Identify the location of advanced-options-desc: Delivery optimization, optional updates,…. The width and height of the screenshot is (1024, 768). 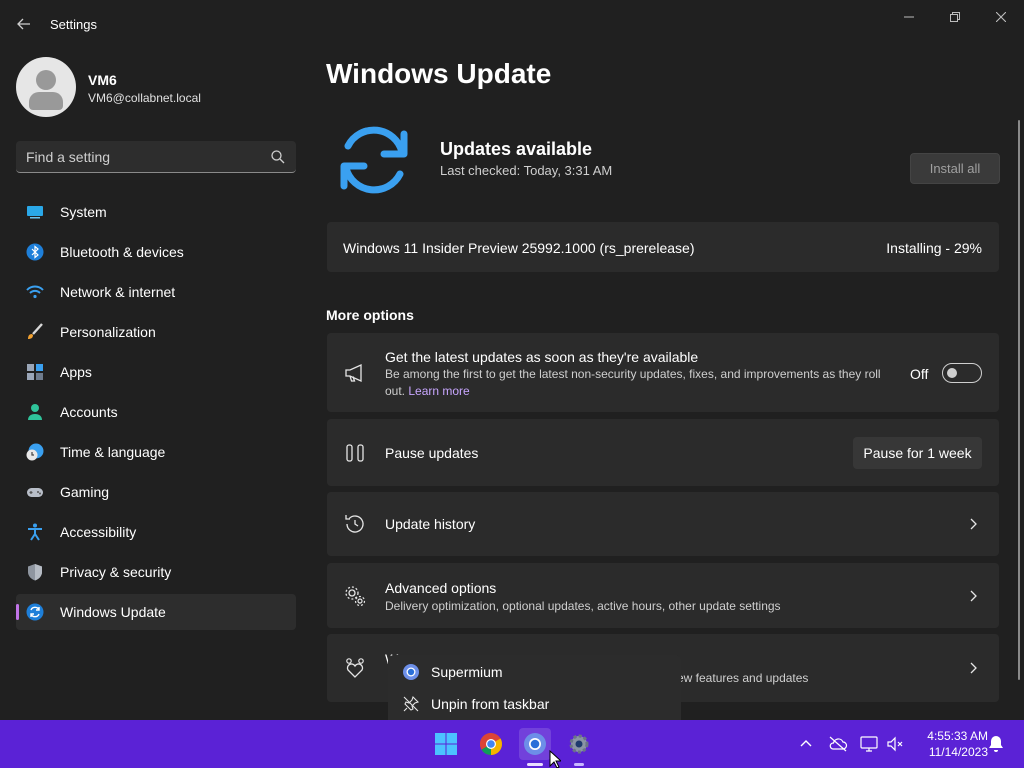
(583, 606).